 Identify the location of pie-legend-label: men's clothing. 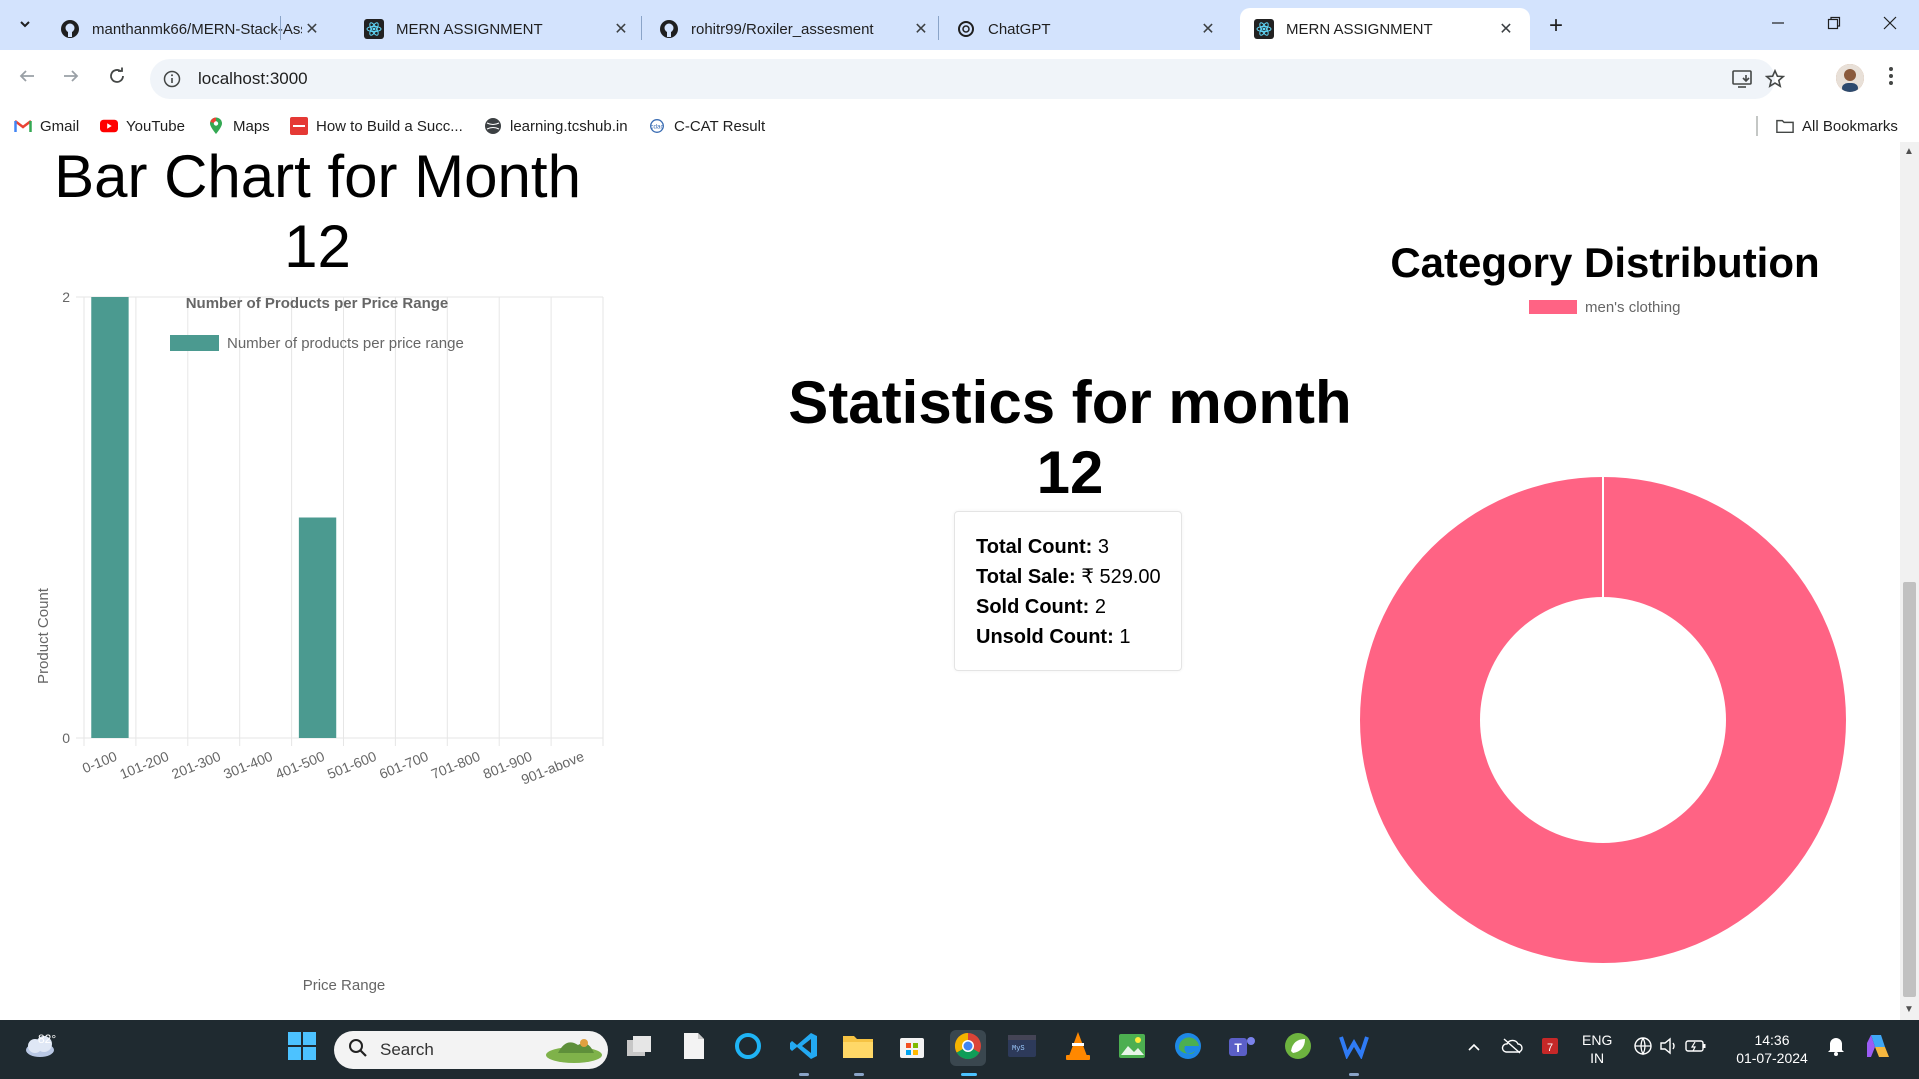
(1632, 307).